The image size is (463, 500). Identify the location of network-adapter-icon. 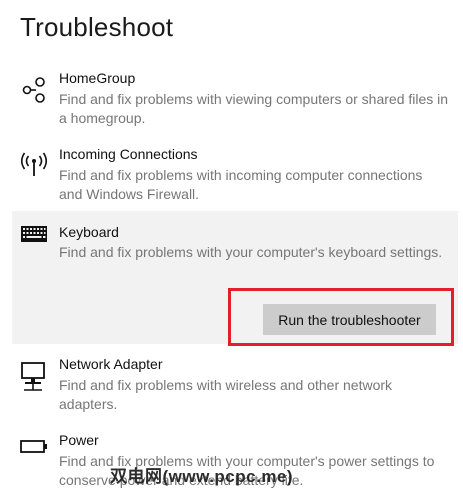
(35, 377).